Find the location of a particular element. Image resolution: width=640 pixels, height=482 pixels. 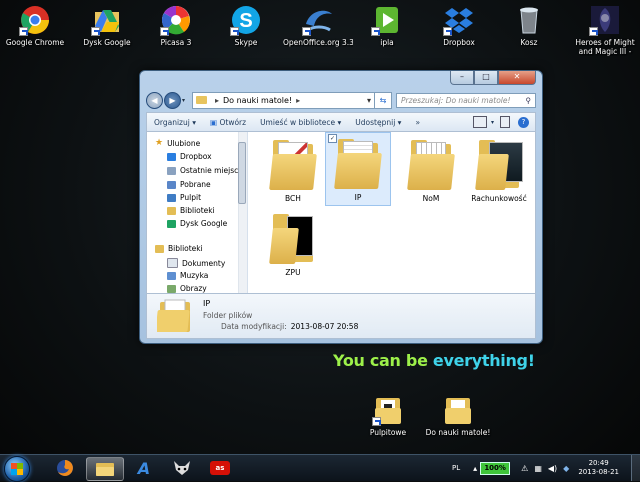

open-button: ▣ Otwórz is located at coordinates (228, 122).